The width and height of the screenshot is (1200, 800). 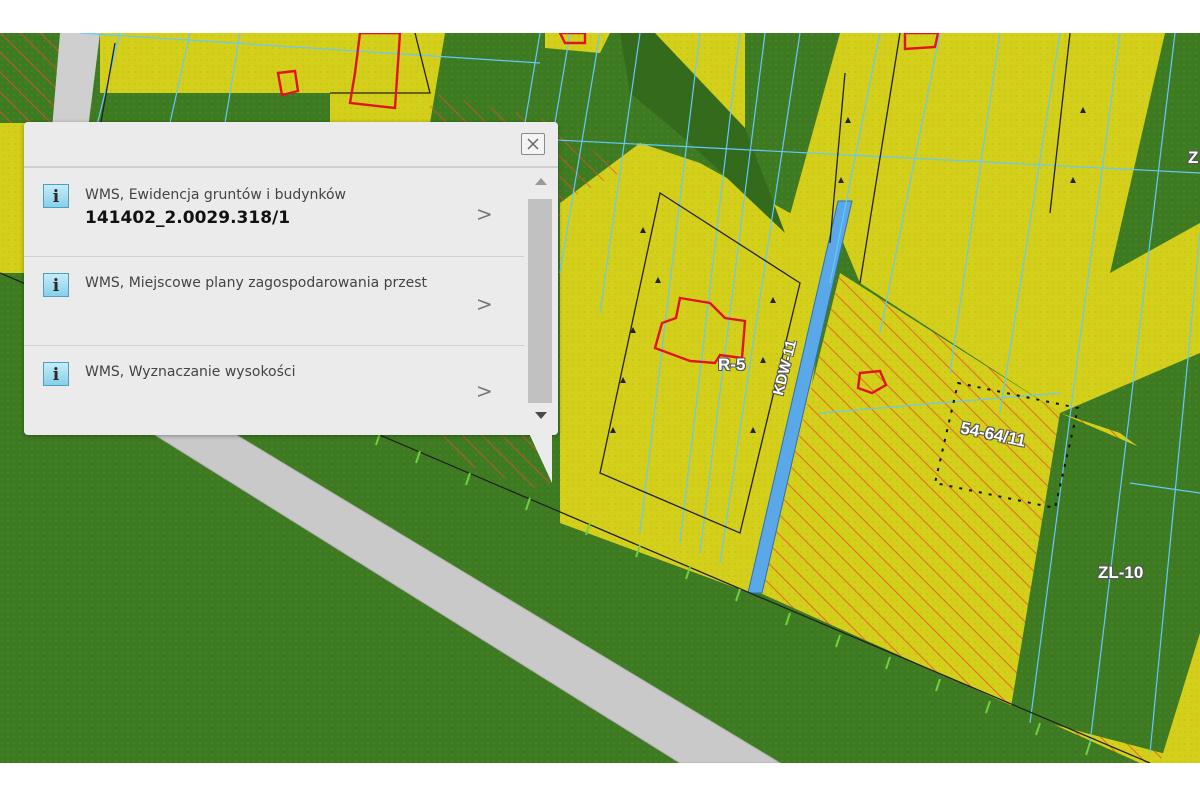 I want to click on zone-hatched-left, so click(x=30, y=78).